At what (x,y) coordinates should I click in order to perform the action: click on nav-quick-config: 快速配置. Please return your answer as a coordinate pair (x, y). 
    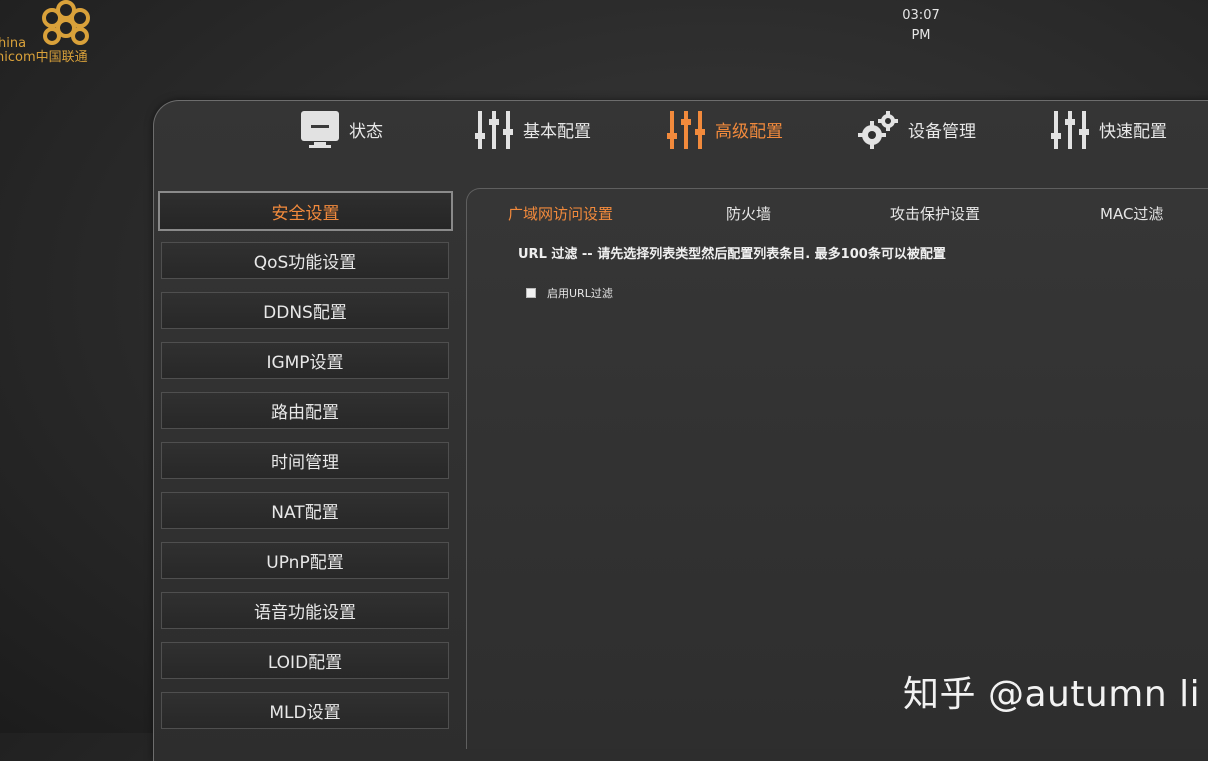
    Looking at the image, I should click on (1108, 129).